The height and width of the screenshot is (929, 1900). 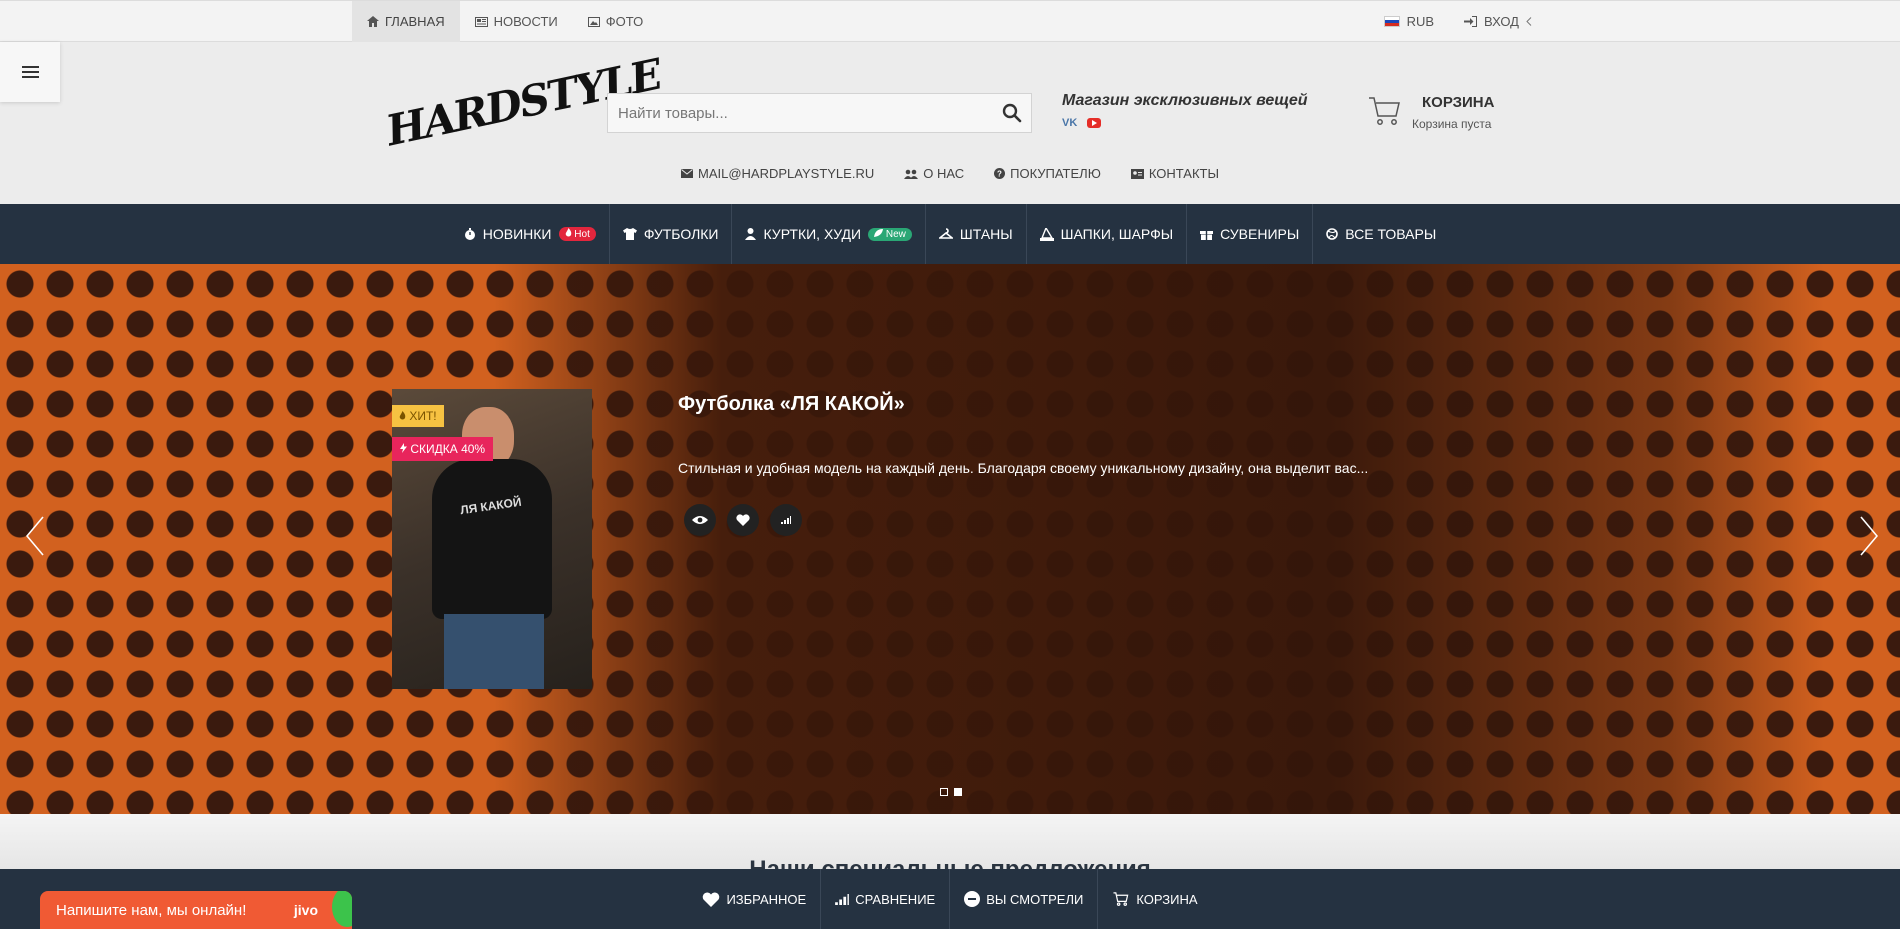 What do you see at coordinates (1260, 234) in the screenshot?
I see `category-souvenirs-label: Сувениры` at bounding box center [1260, 234].